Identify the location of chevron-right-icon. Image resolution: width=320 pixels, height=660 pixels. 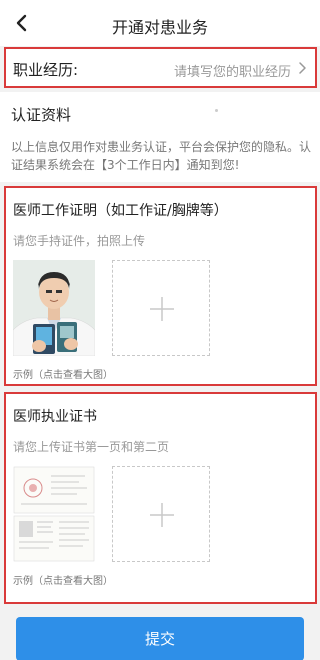
(303, 67).